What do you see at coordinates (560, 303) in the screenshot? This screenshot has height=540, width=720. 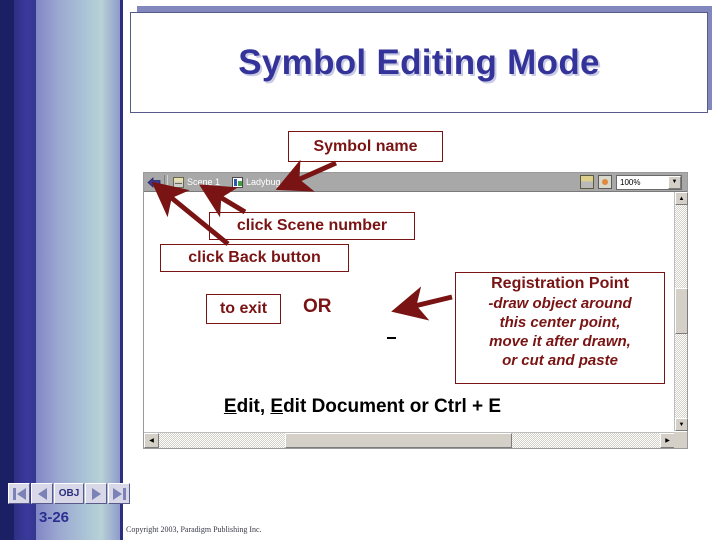 I see `registration-line-1: -draw object around` at bounding box center [560, 303].